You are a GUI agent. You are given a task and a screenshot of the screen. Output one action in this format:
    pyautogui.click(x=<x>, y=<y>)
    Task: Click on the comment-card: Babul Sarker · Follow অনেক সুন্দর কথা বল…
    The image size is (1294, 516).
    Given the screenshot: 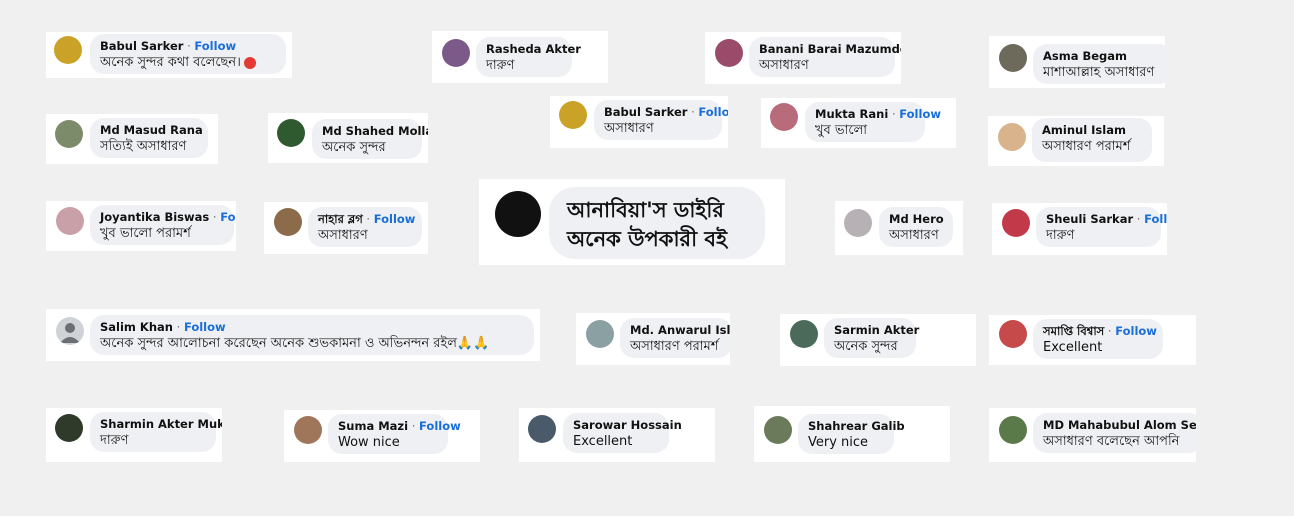 What is the action you would take?
    pyautogui.click(x=169, y=55)
    